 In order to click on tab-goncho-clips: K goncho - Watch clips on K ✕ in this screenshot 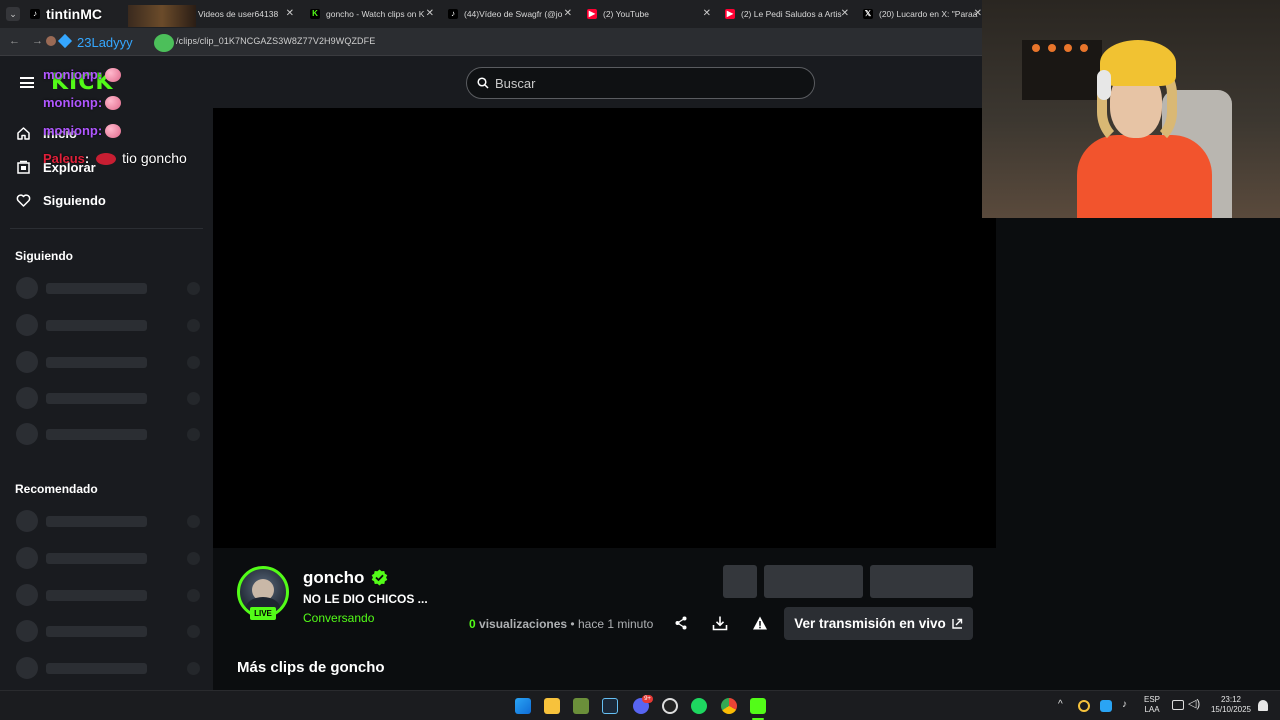, I will do `click(372, 14)`.